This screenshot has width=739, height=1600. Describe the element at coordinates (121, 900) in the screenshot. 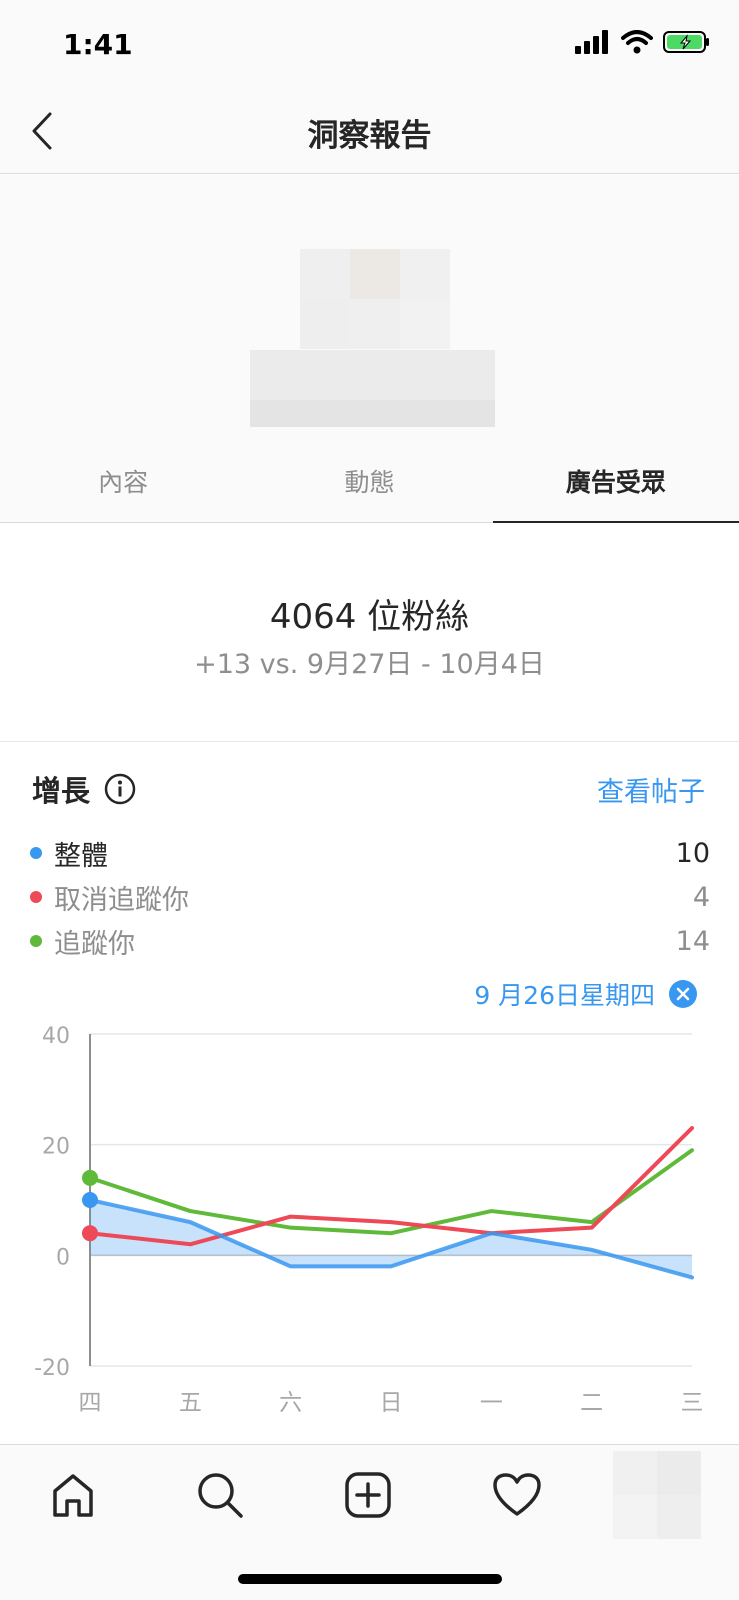

I see `legend-label: 取消追蹤你` at that location.